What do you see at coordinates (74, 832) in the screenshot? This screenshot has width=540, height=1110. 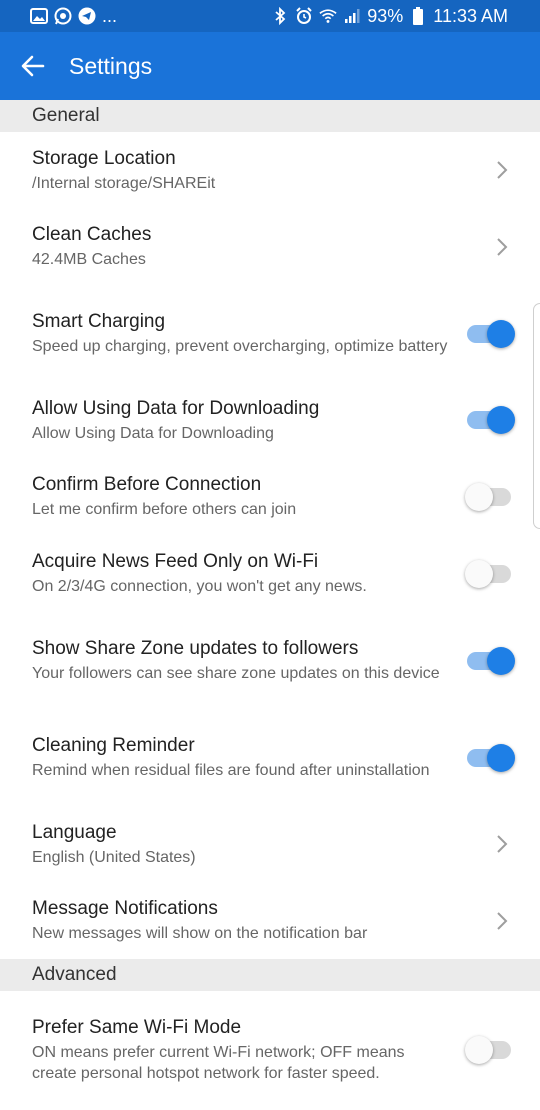 I see `setting-title: Language` at bounding box center [74, 832].